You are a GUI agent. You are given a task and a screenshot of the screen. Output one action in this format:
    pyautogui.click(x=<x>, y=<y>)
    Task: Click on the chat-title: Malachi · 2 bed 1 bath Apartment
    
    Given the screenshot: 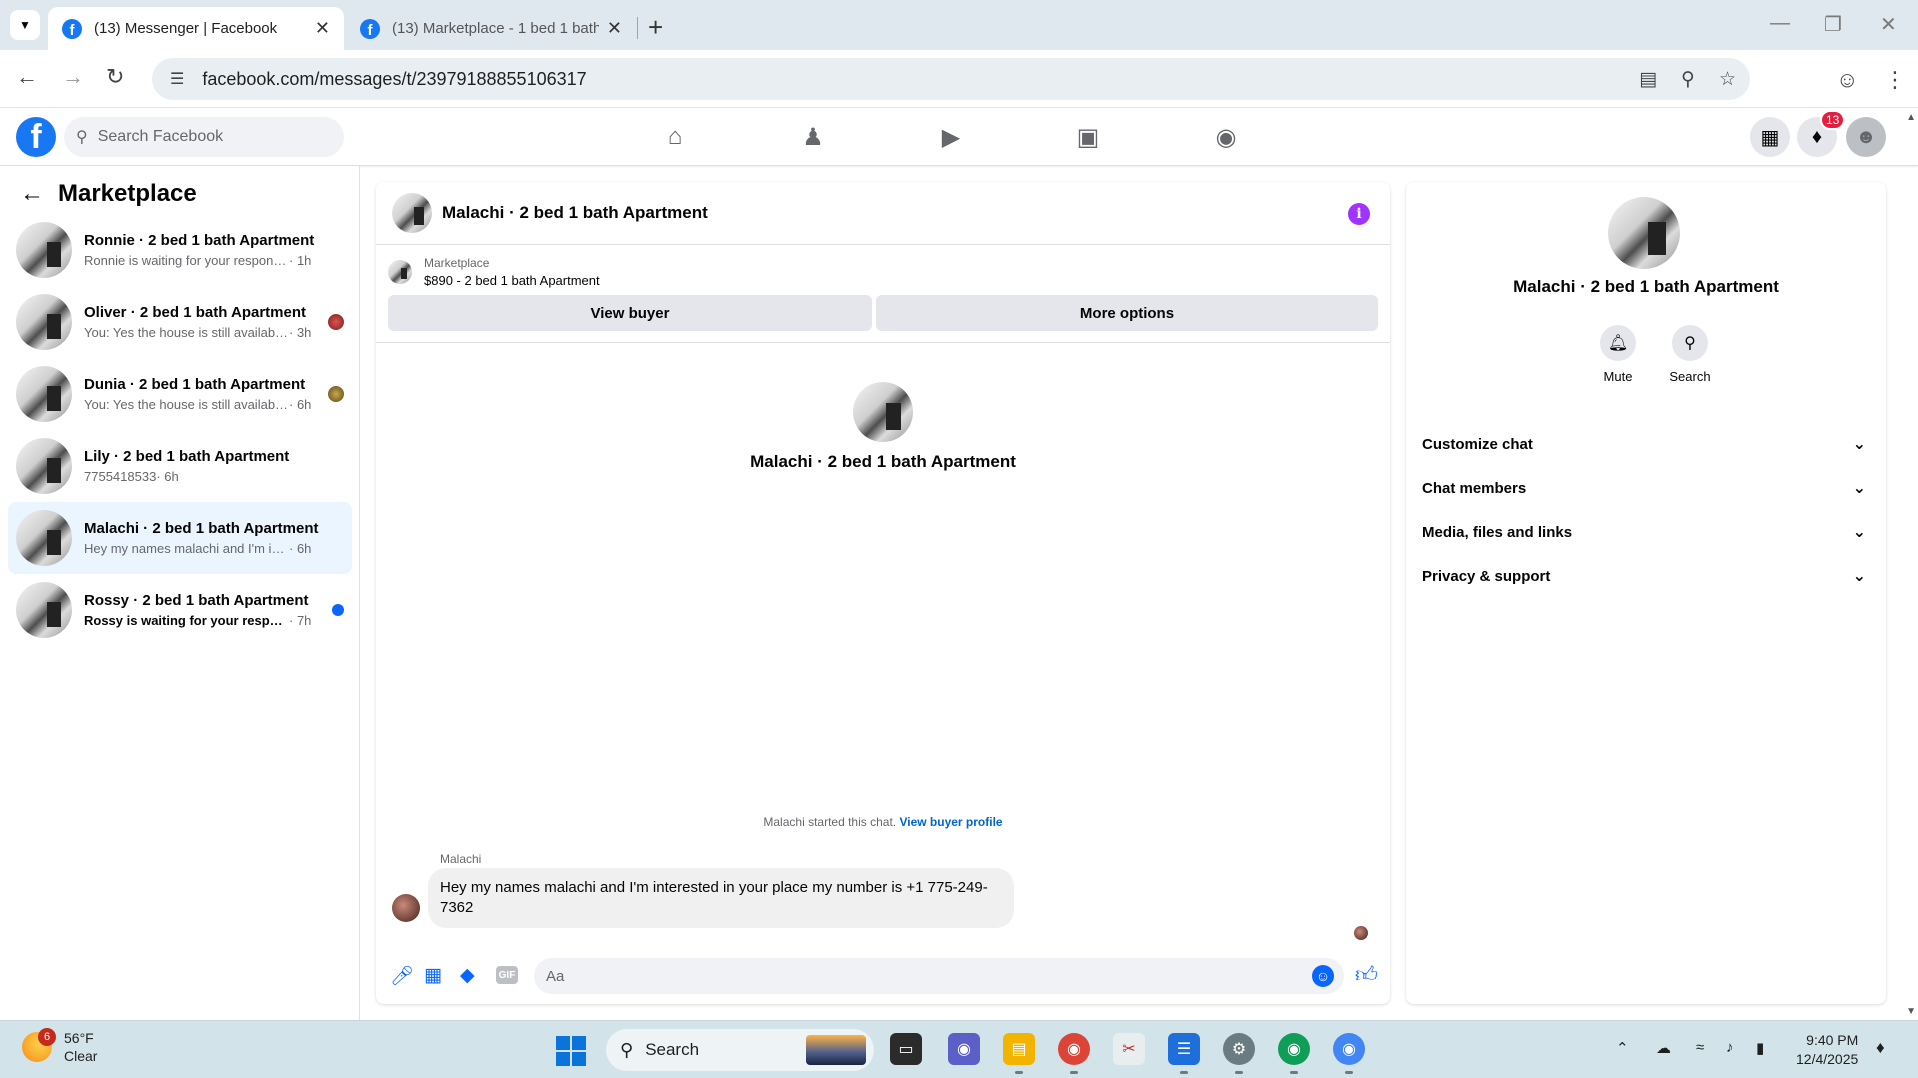 What is the action you would take?
    pyautogui.click(x=575, y=213)
    